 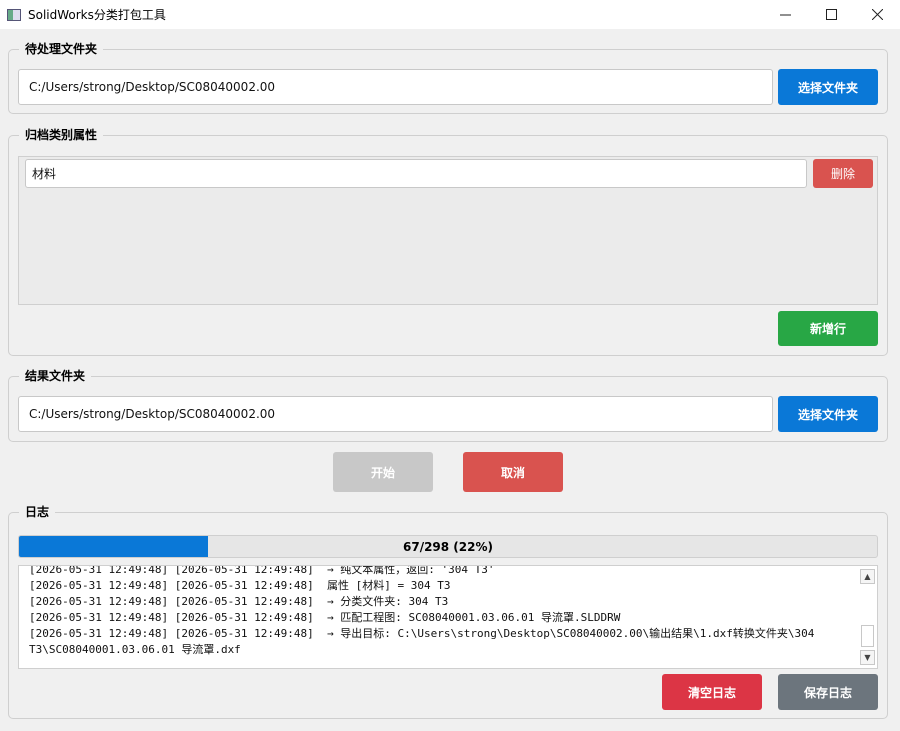 What do you see at coordinates (395, 87) in the screenshot?
I see `input-folder-path-field: C:/Users/strong/Desktop/SC08040002.00` at bounding box center [395, 87].